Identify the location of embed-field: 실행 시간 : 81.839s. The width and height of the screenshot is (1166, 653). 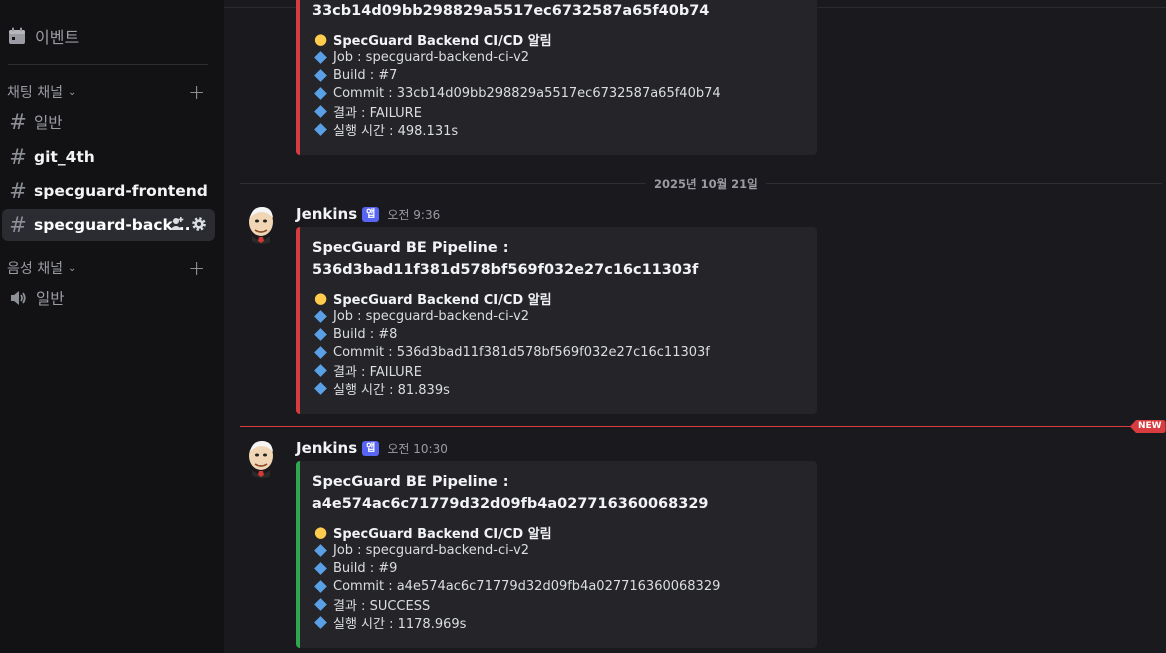
(381, 388).